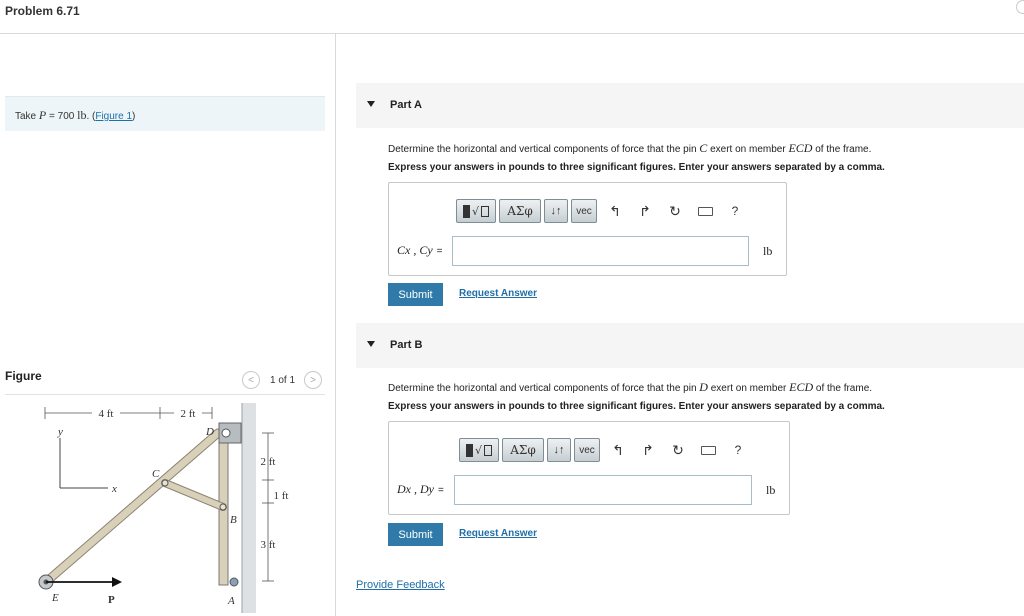 The height and width of the screenshot is (616, 1024). I want to click on dim-label-3ft: 3 ft, so click(268, 545).